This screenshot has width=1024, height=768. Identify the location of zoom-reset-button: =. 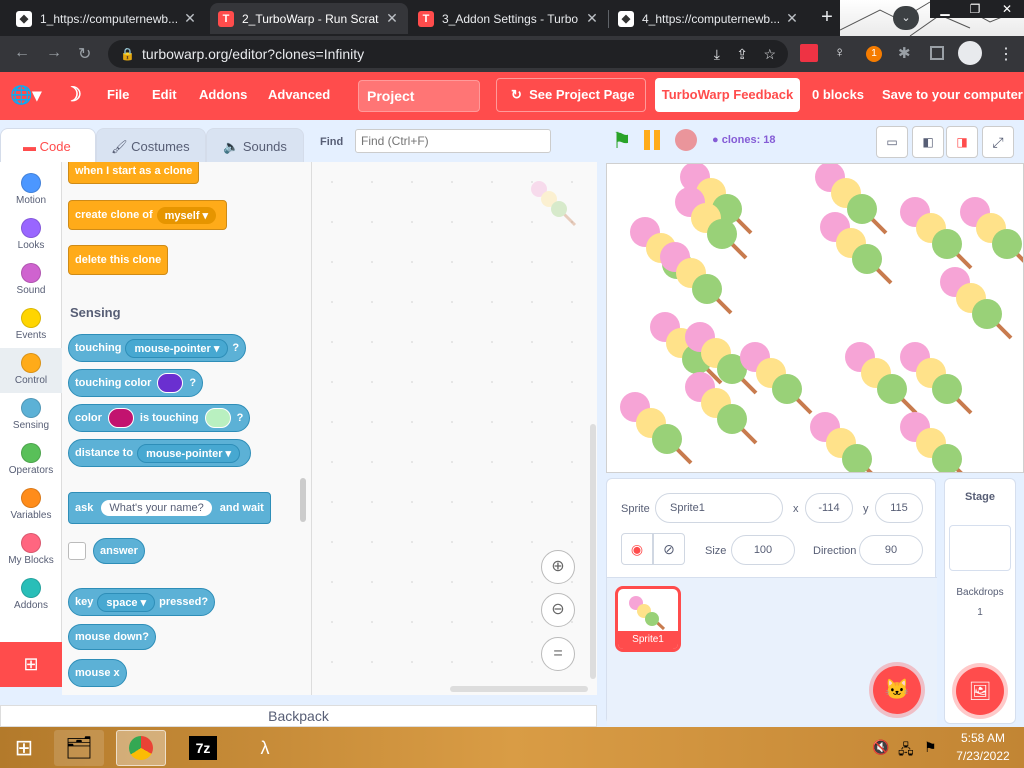
(558, 654).